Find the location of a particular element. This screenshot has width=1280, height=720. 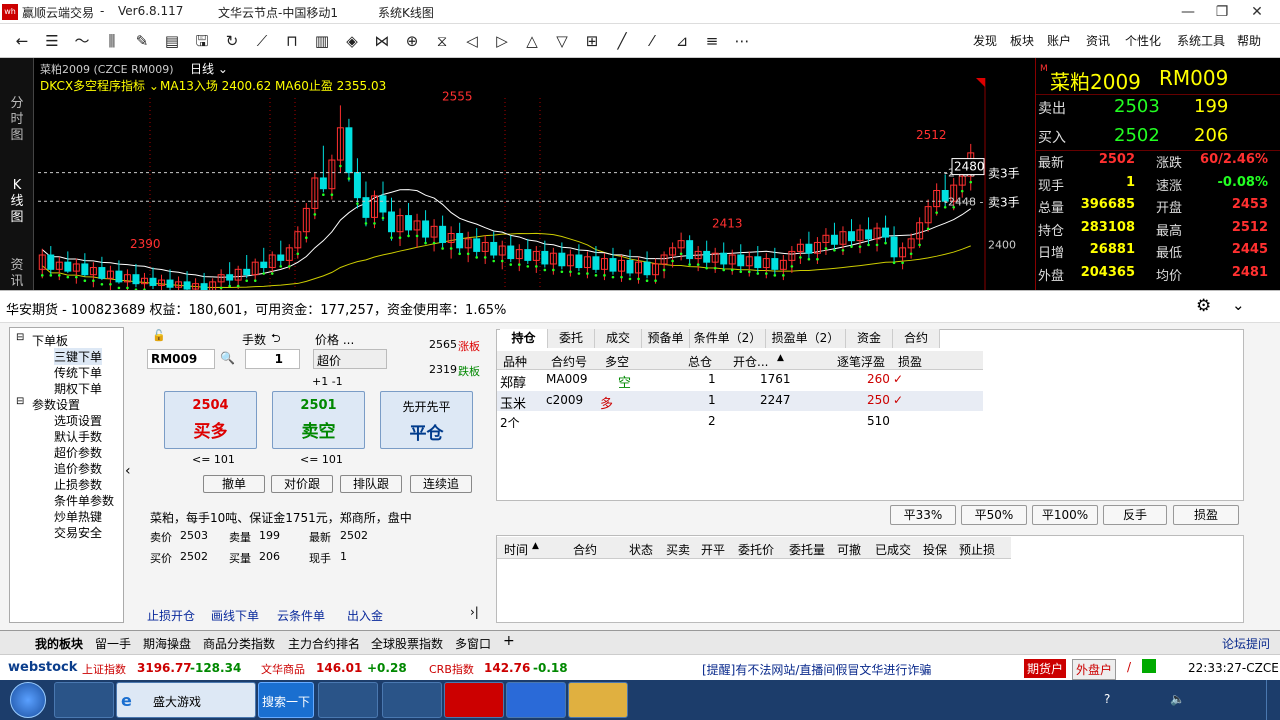

line-chart-icon: 〜 is located at coordinates (82, 41).